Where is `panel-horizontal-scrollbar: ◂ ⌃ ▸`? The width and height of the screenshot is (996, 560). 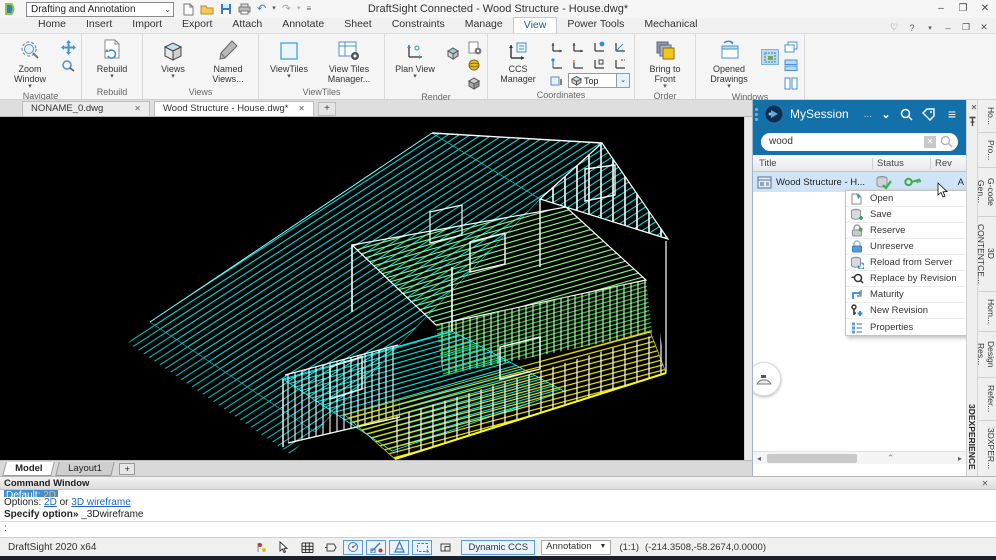
panel-horizontal-scrollbar: ◂ ⌃ ▸ is located at coordinates (859, 457).